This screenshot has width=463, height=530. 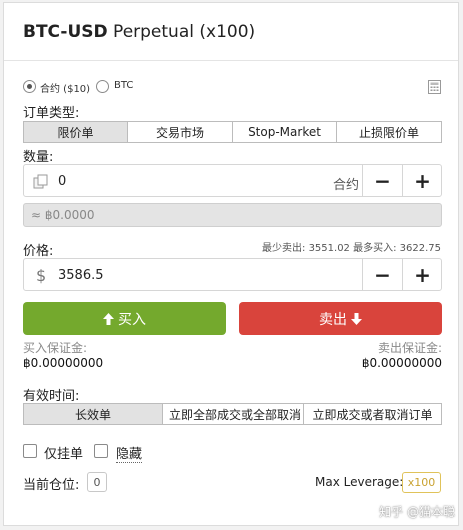 What do you see at coordinates (333, 319) in the screenshot?
I see `sell-button-label: 卖出` at bounding box center [333, 319].